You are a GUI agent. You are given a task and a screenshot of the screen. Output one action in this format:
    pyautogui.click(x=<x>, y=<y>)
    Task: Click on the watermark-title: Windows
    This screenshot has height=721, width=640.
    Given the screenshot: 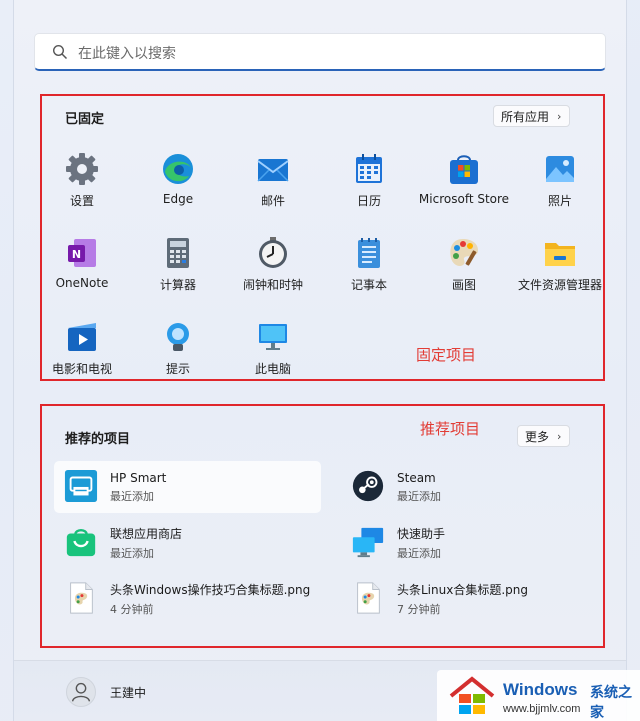 What is the action you would take?
    pyautogui.click(x=540, y=689)
    